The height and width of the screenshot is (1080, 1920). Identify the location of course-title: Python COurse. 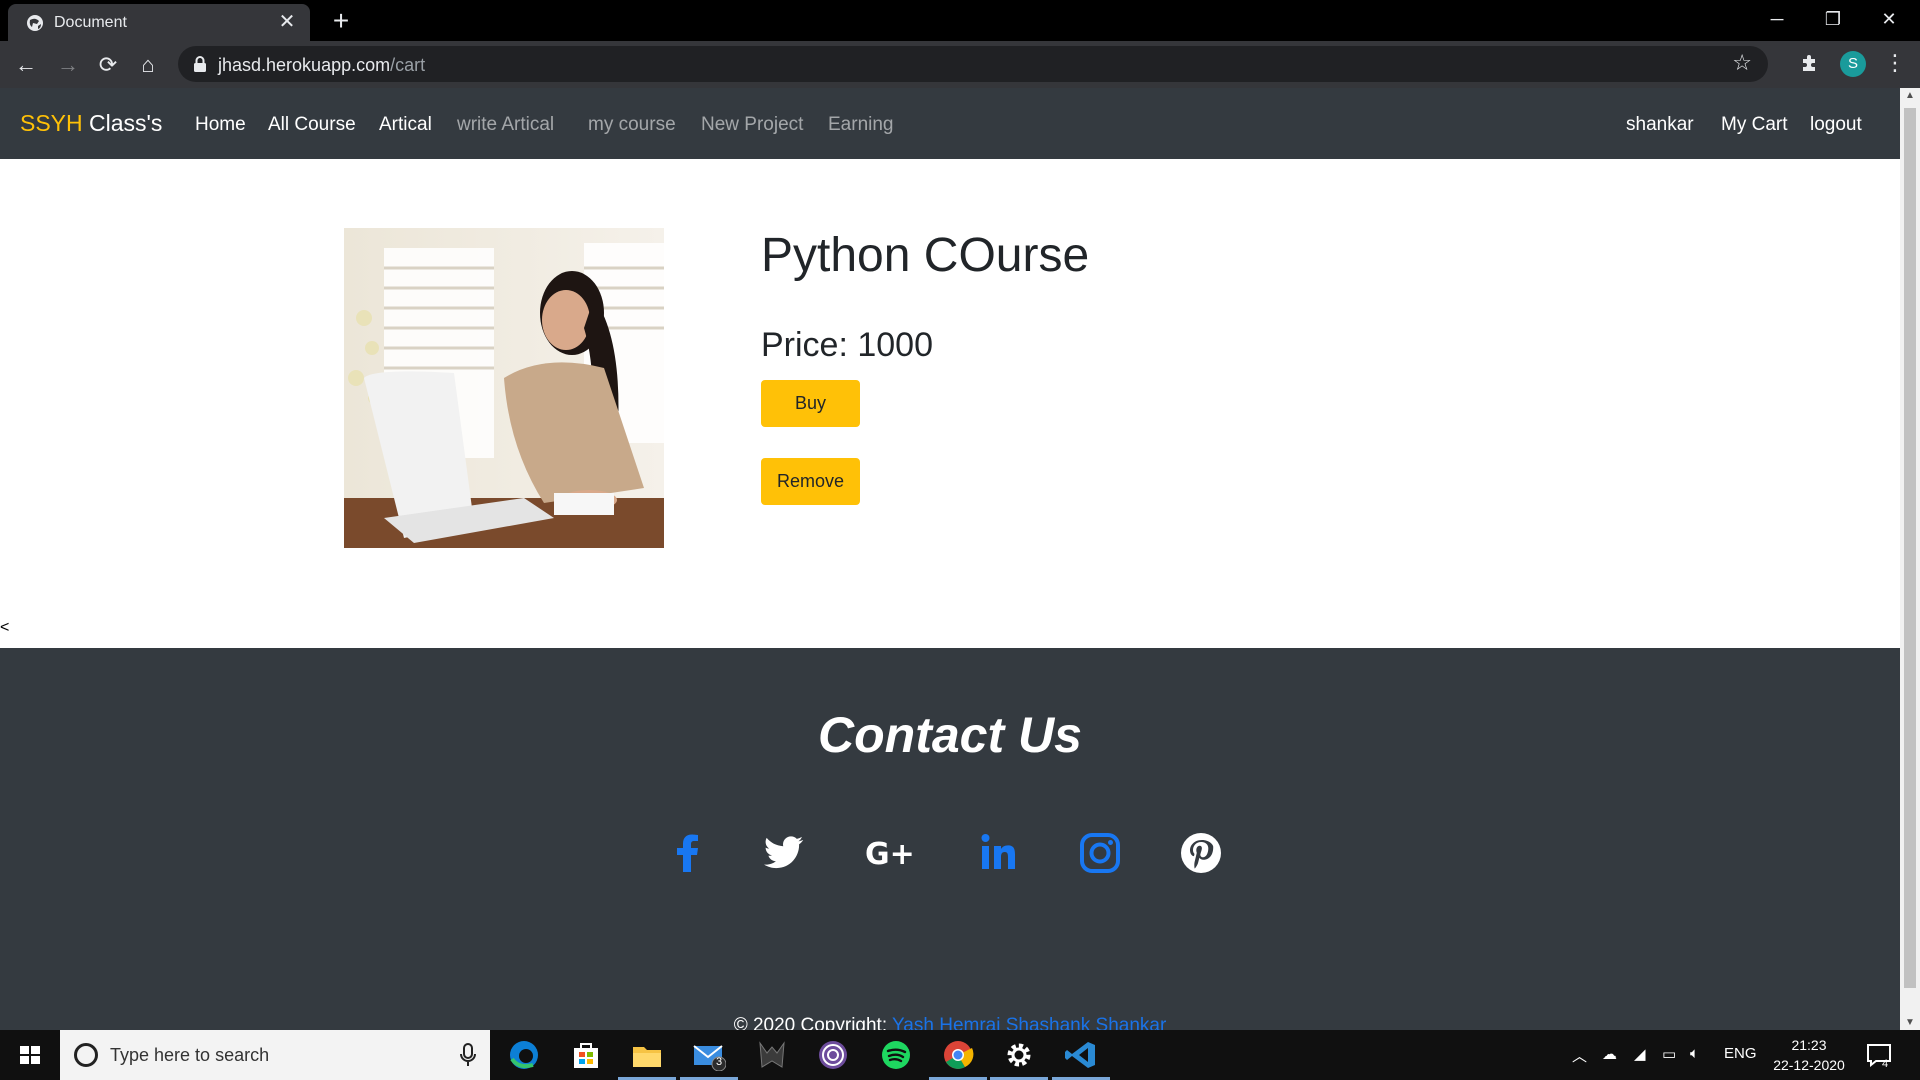
(925, 255).